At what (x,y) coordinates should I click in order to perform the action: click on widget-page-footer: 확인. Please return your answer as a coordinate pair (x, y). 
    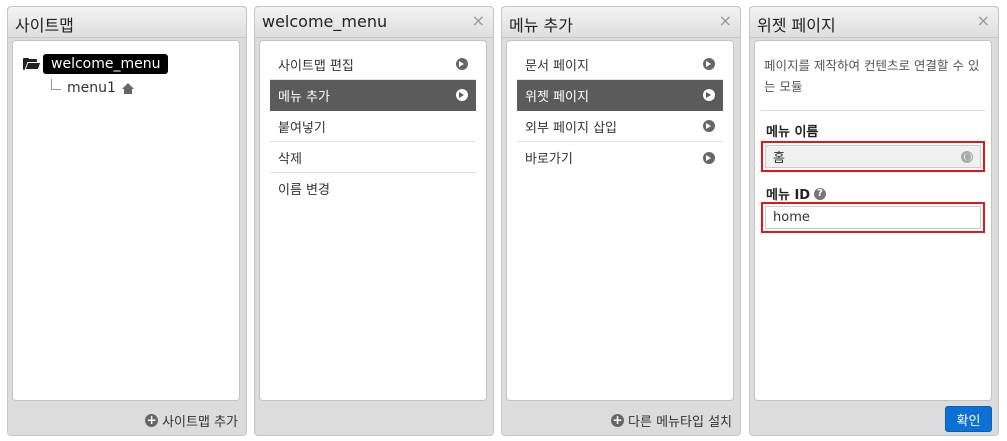
    Looking at the image, I should click on (874, 419).